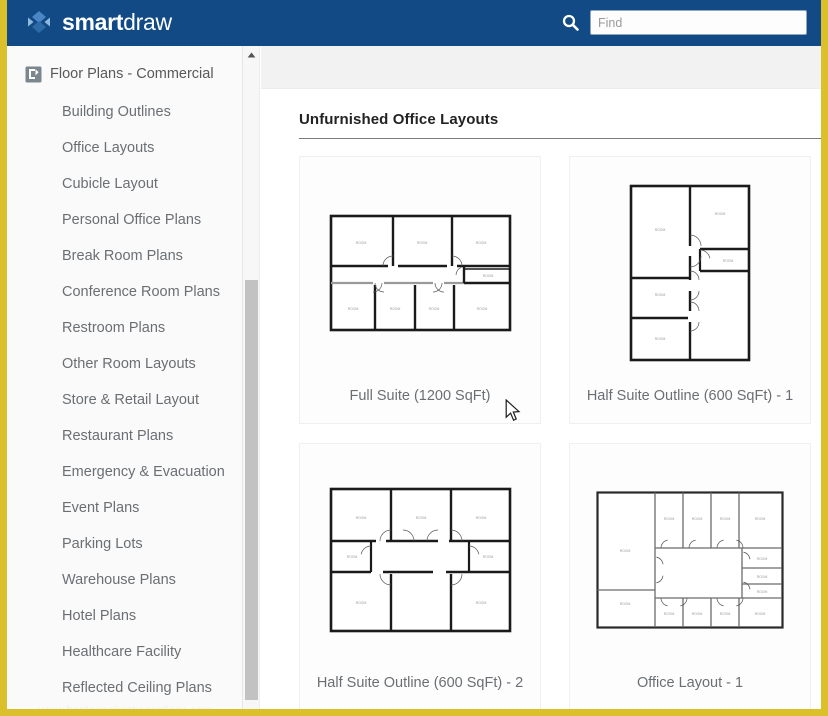 Image resolution: width=828 pixels, height=716 pixels. What do you see at coordinates (131, 400) in the screenshot?
I see `sidebar-item-label: Store & Retail Layout` at bounding box center [131, 400].